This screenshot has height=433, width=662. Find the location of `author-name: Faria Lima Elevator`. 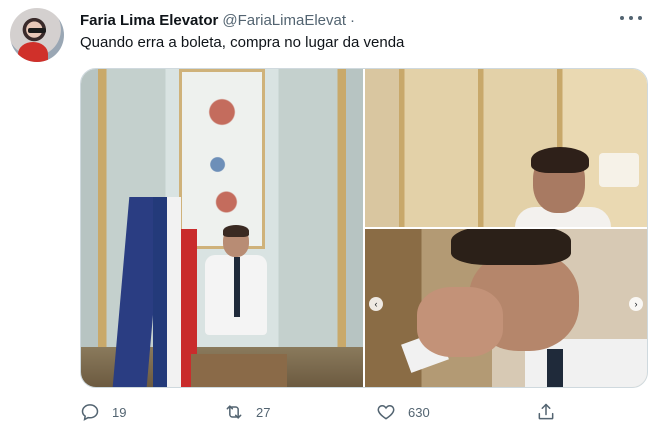

author-name: Faria Lima Elevator is located at coordinates (149, 20).